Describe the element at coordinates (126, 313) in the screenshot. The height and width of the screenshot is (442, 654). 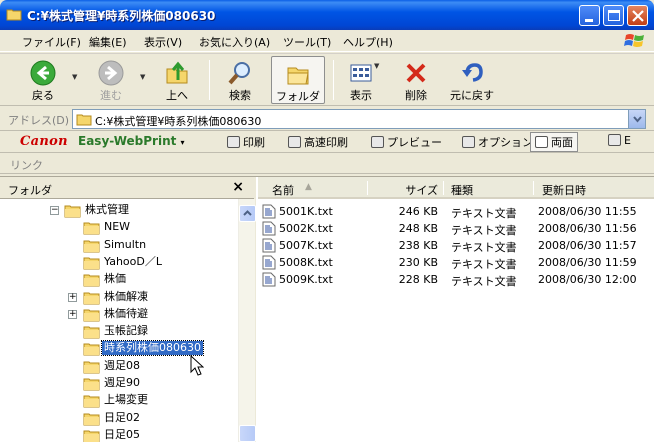
I see `tree-item-label: 株価待避` at that location.